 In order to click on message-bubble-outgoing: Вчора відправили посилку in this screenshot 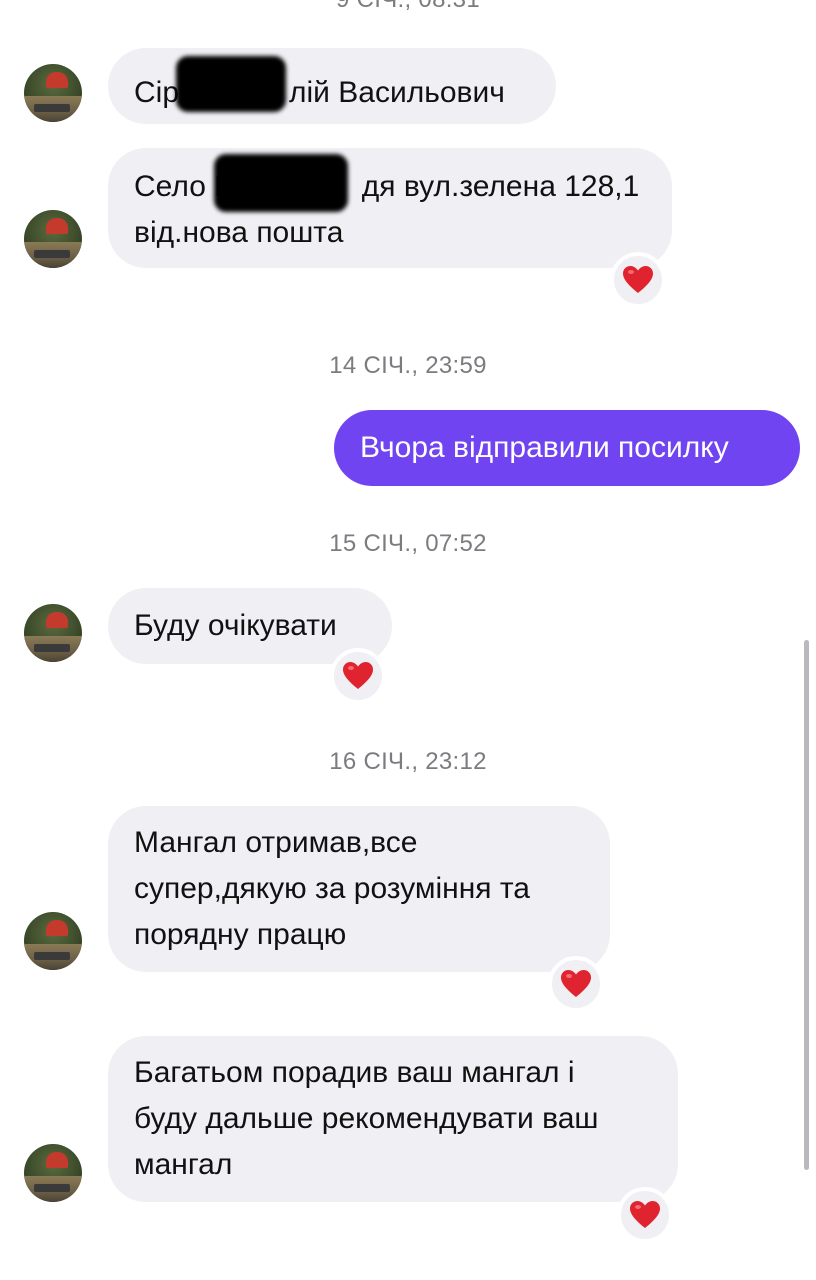, I will do `click(567, 448)`.